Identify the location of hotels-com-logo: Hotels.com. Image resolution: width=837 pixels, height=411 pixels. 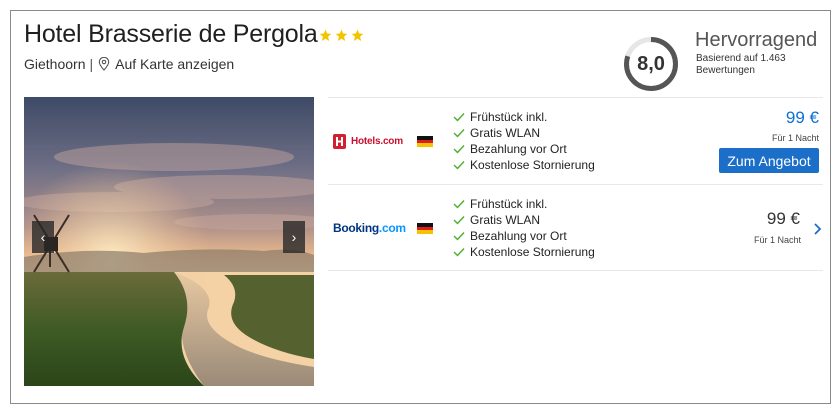
(368, 141).